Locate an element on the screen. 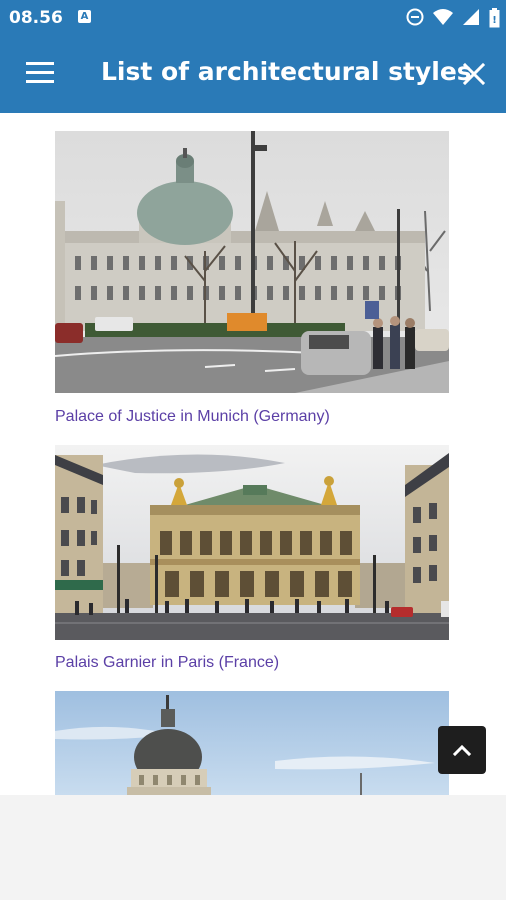  page-title: List of architectural styles is located at coordinates (286, 71).